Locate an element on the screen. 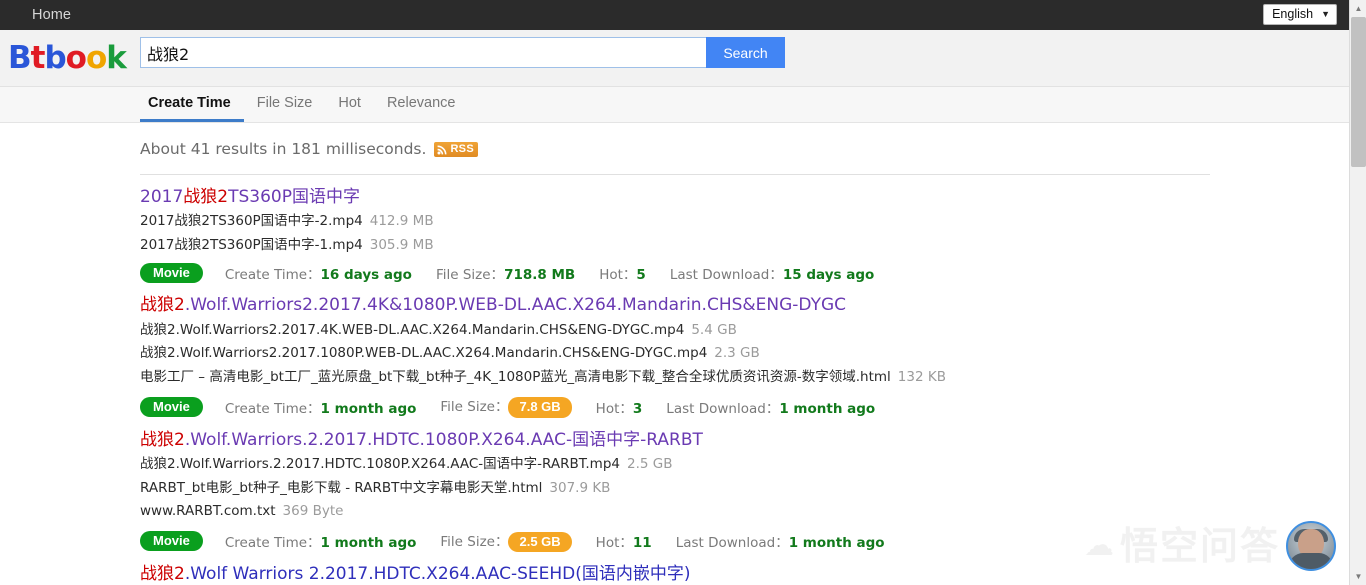 Image resolution: width=1366 pixels, height=585 pixels. meta-hot: Hot：11 is located at coordinates (624, 541).